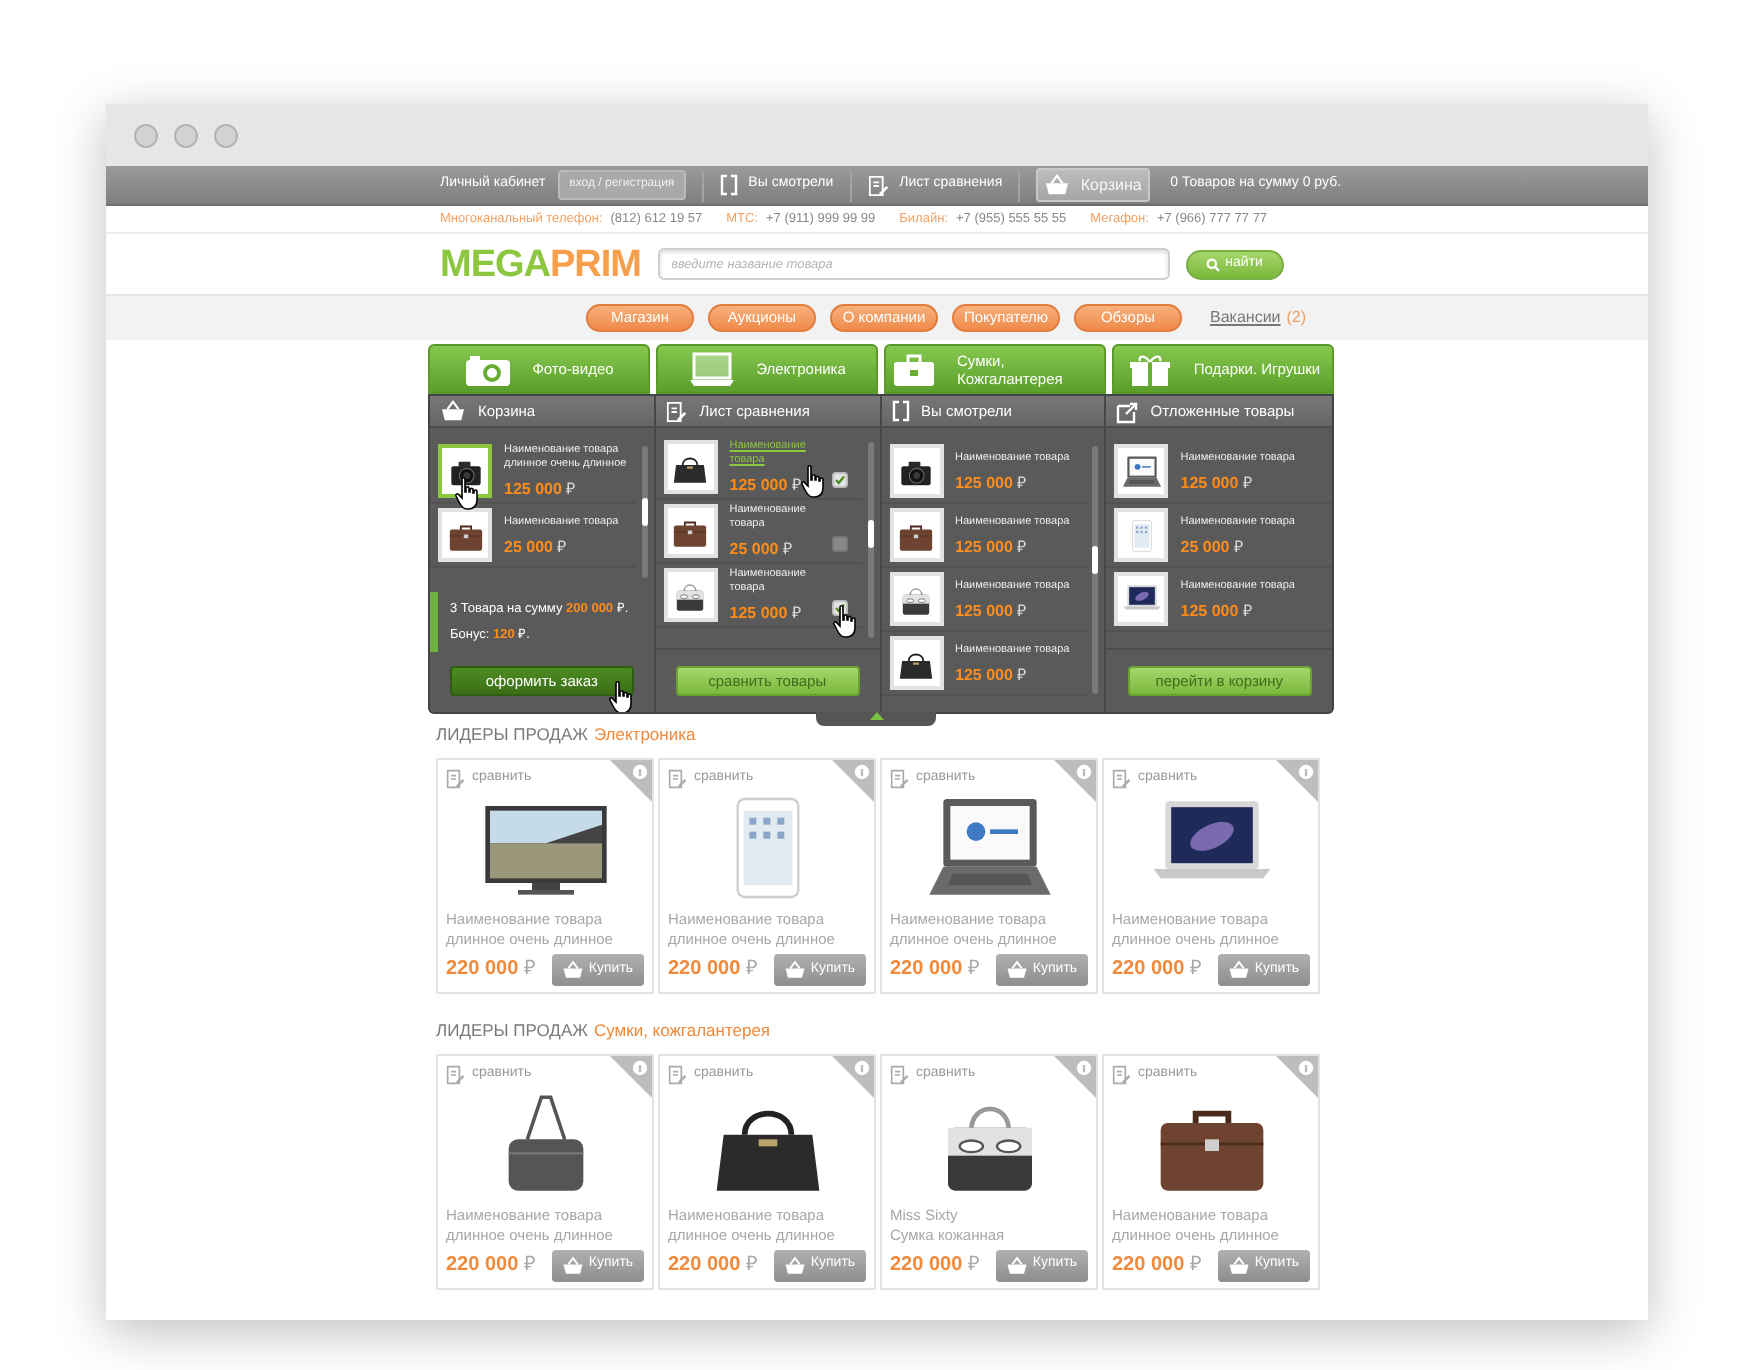 This screenshot has height=1370, width=1754. What do you see at coordinates (1212, 264) in the screenshot?
I see `search-icon` at bounding box center [1212, 264].